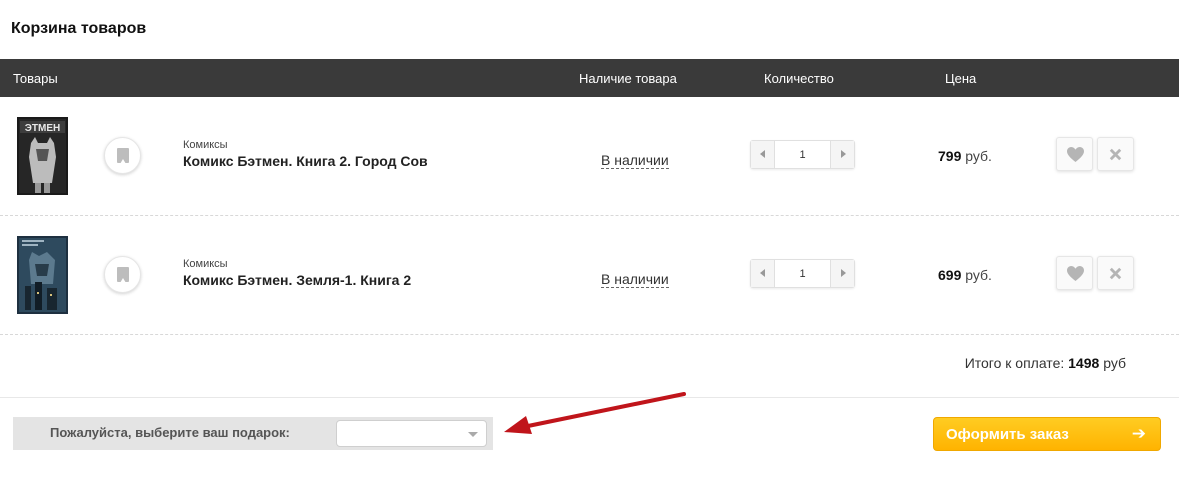  I want to click on product-name: Комикс Бэтмен. Книга 2. Город Сов, so click(305, 161).